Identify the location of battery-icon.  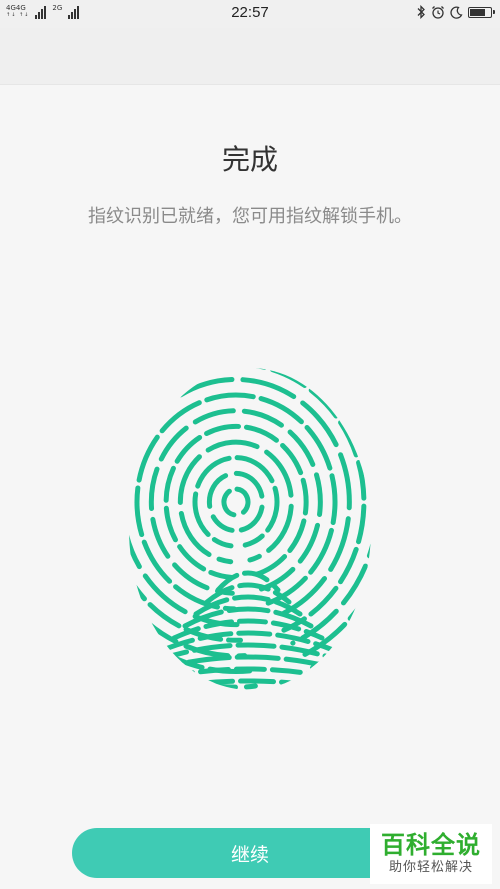
(481, 12).